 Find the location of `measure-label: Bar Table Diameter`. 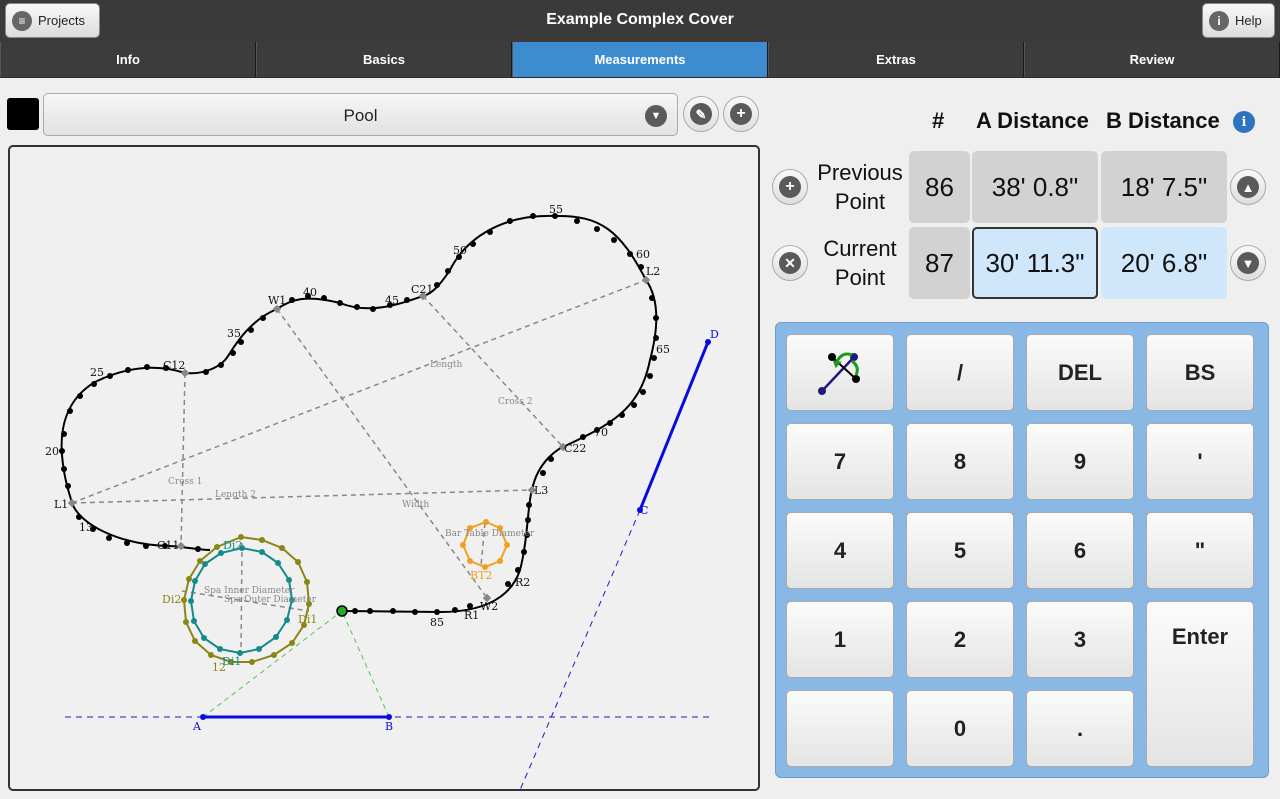

measure-label: Bar Table Diameter is located at coordinates (490, 534).